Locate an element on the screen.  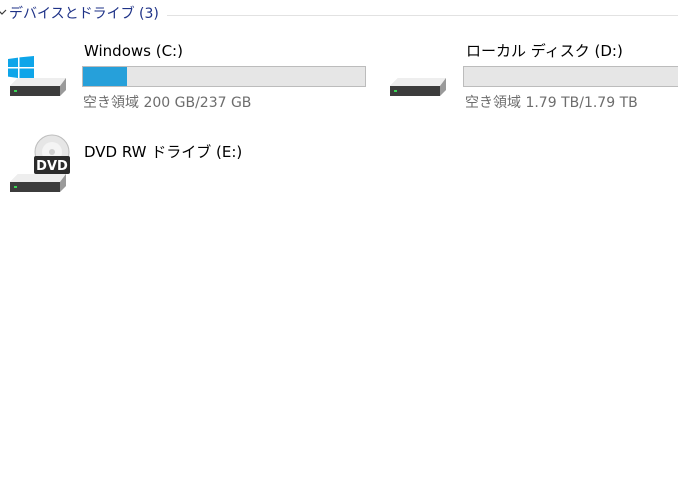
dvd-drive-icon: DVD is located at coordinates (40, 163).